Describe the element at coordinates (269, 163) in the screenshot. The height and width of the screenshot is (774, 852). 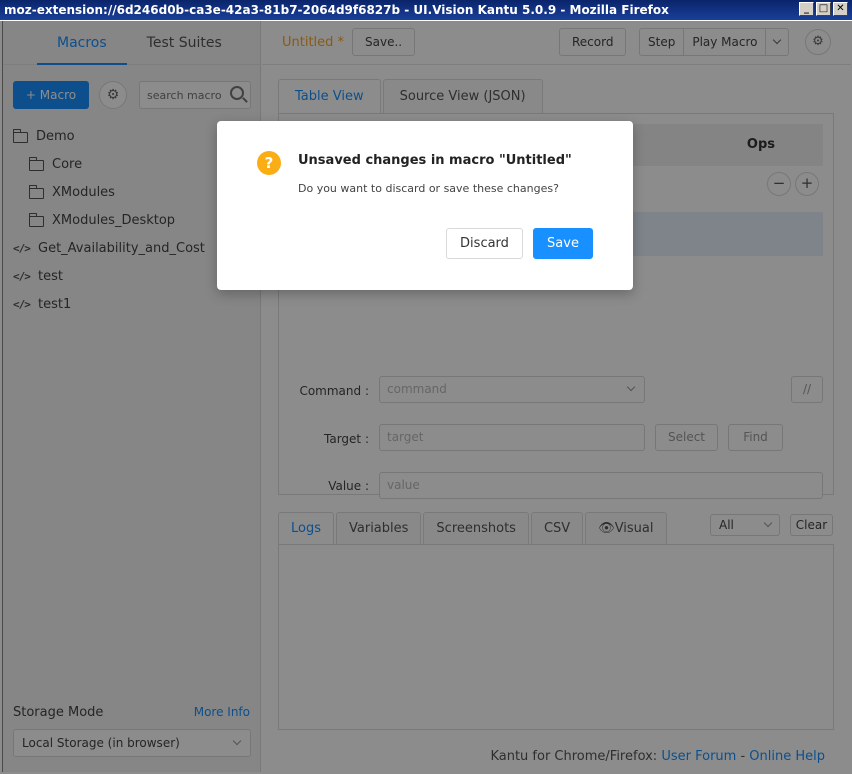
I see `question-icon: ?` at that location.